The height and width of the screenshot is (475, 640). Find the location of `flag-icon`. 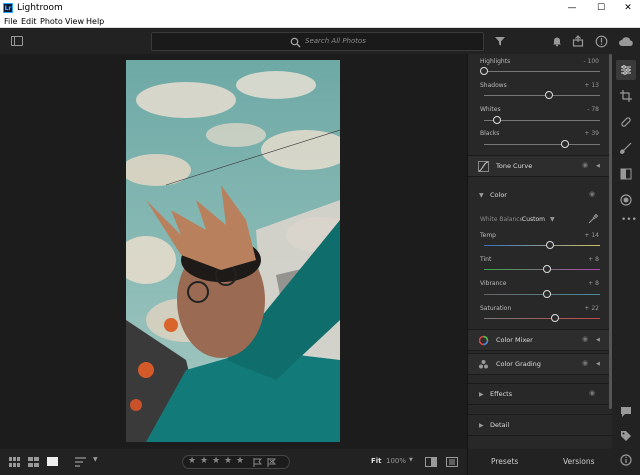

flag-icon is located at coordinates (257, 462).